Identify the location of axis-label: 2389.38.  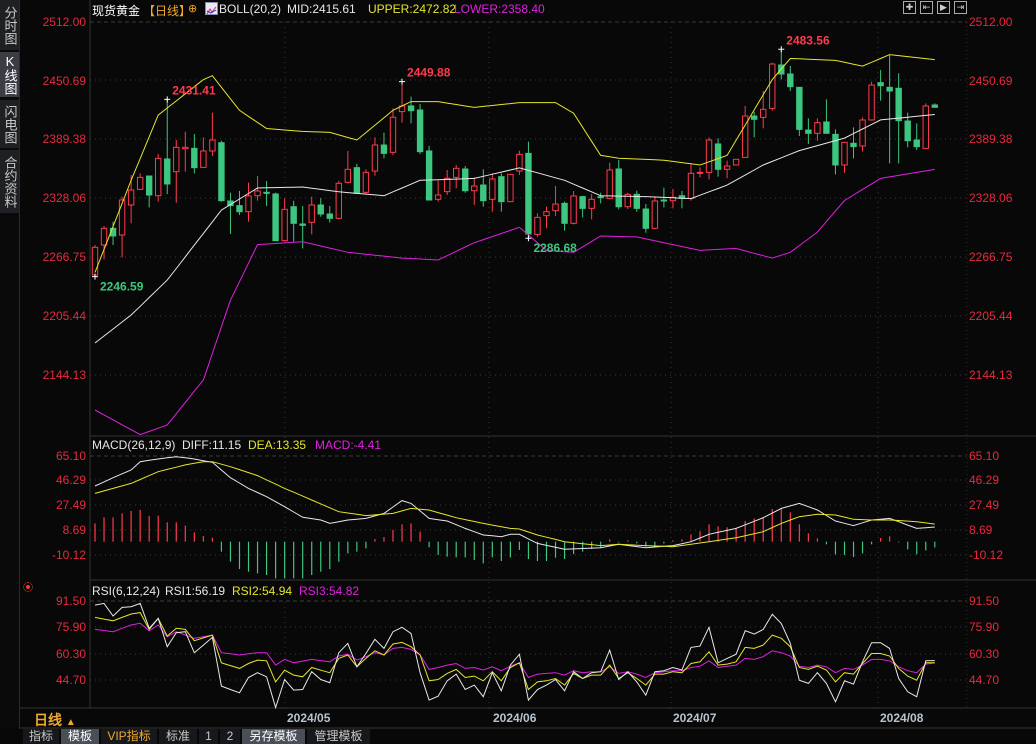
(991, 139).